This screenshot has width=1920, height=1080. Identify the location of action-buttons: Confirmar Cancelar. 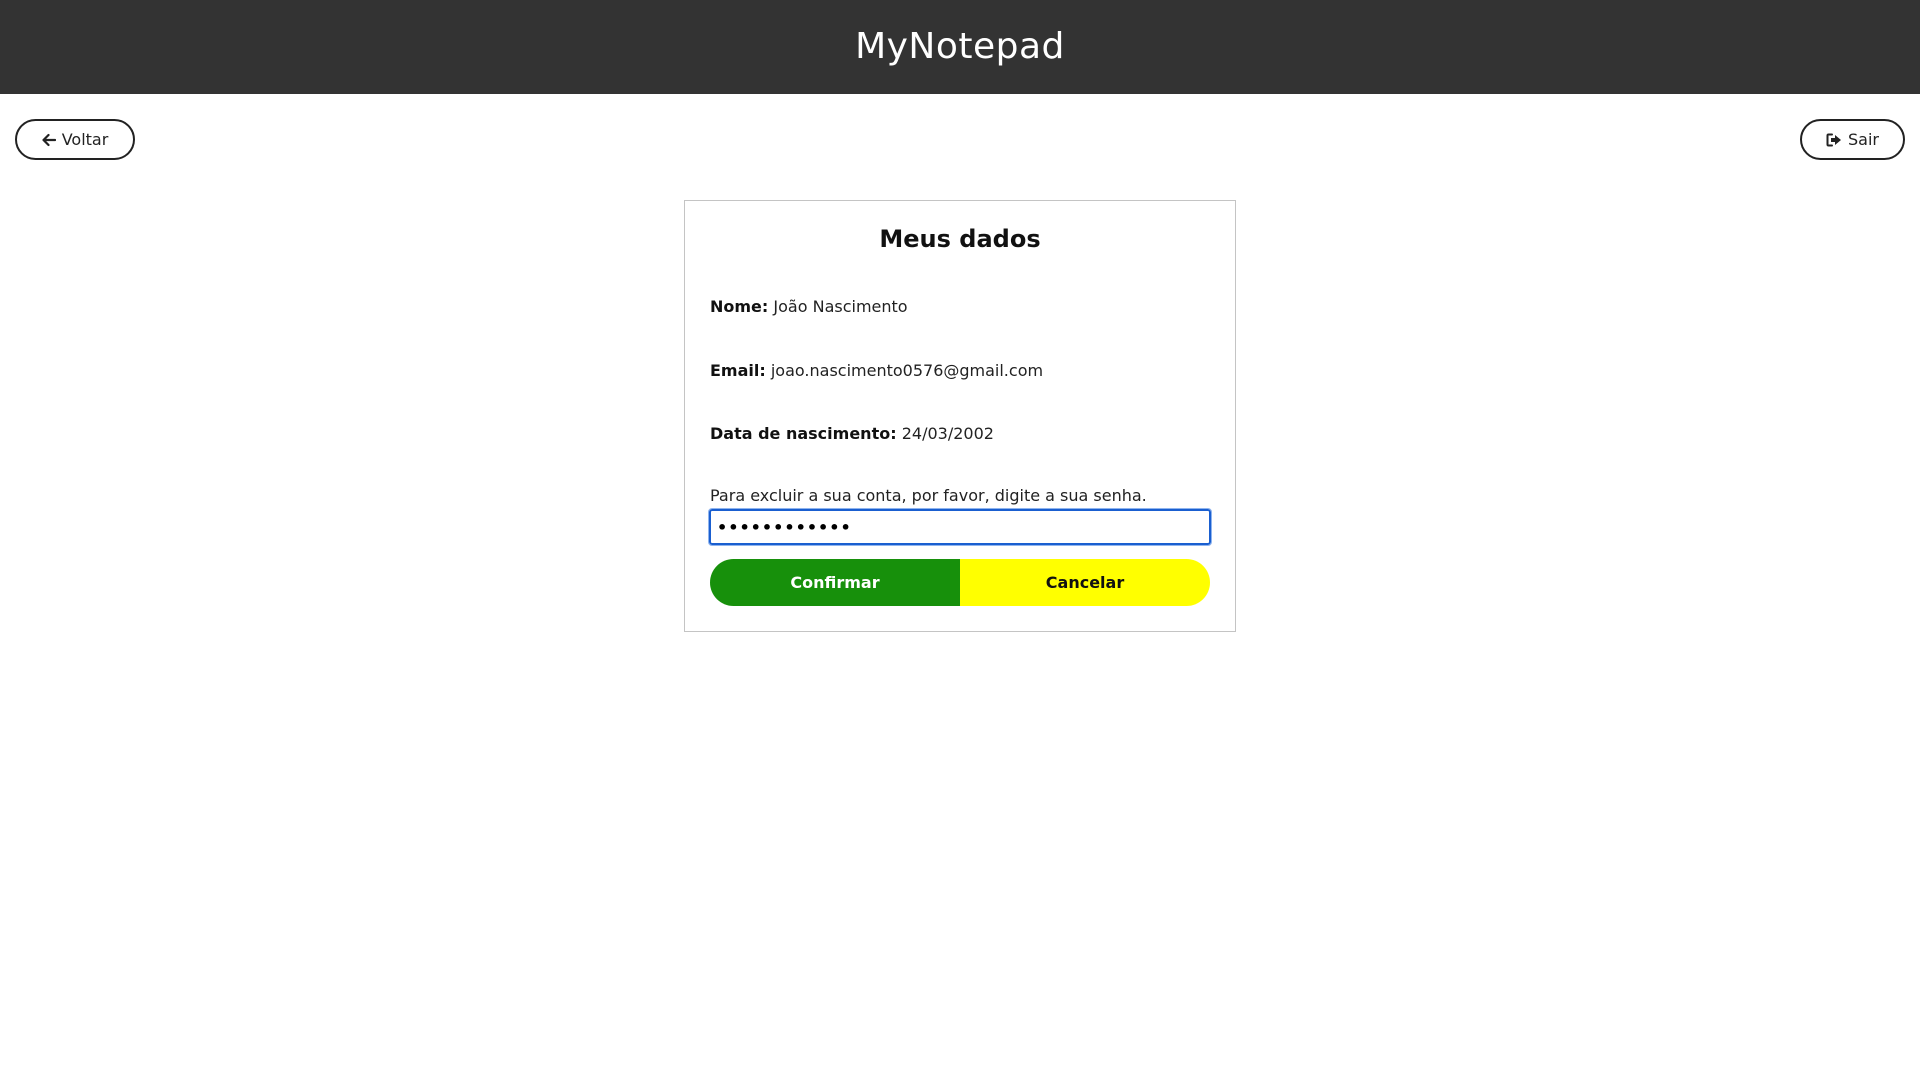
(960, 582).